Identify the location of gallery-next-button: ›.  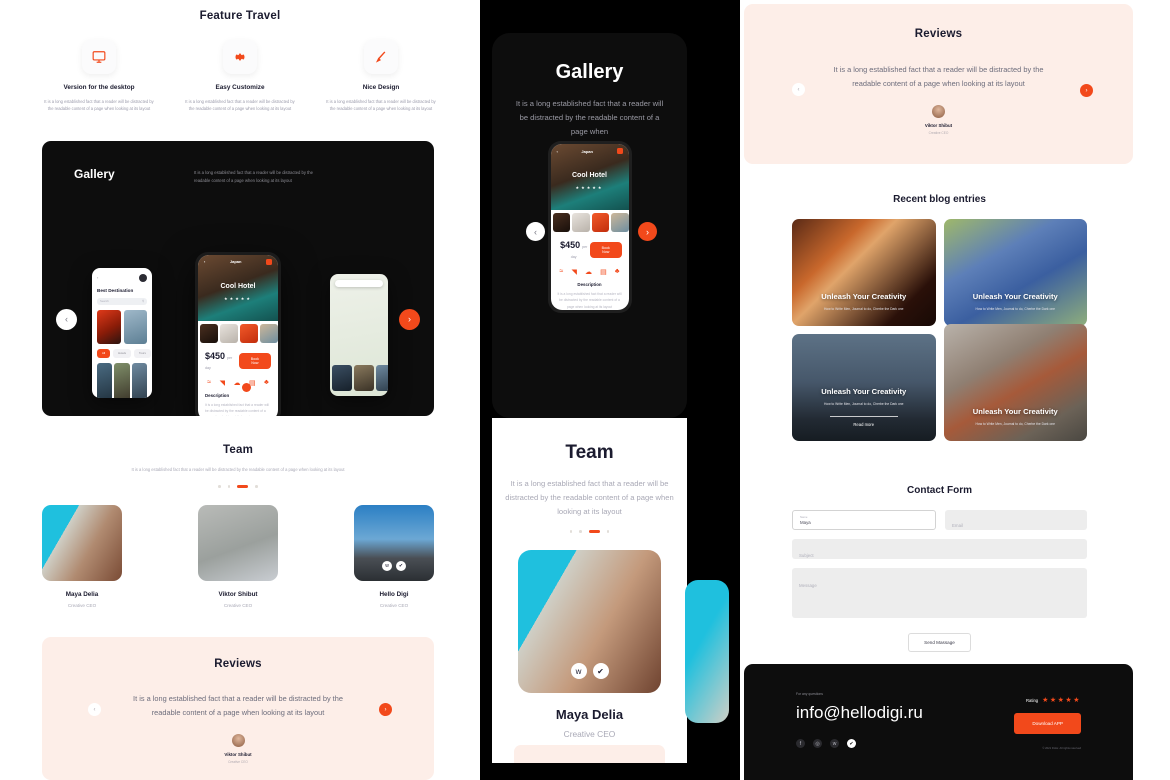
(409, 319).